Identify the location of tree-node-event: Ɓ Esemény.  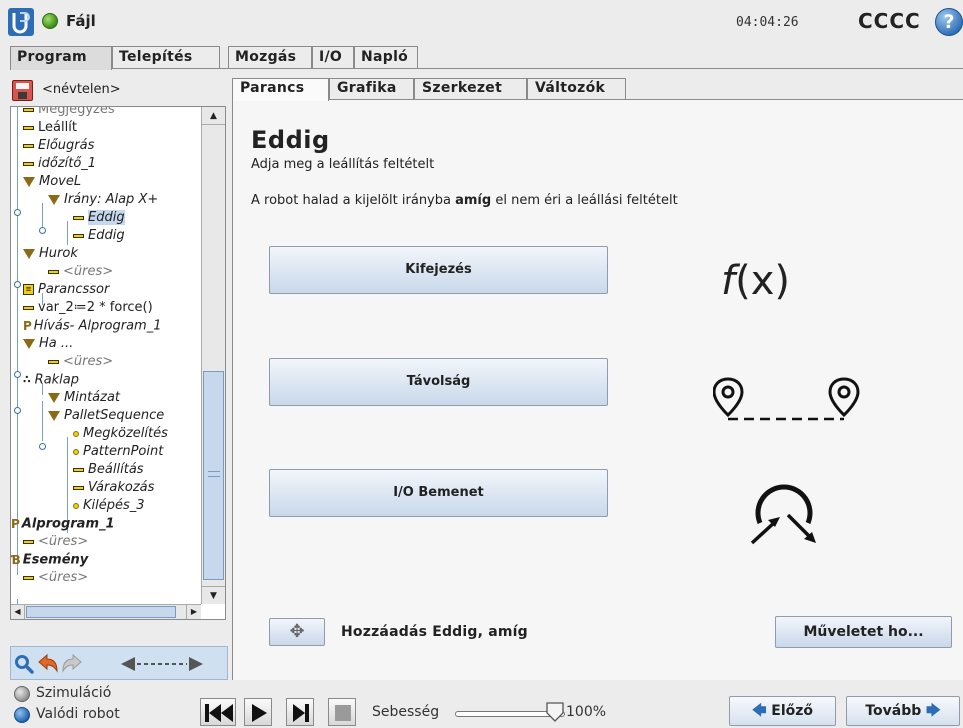
(49, 560).